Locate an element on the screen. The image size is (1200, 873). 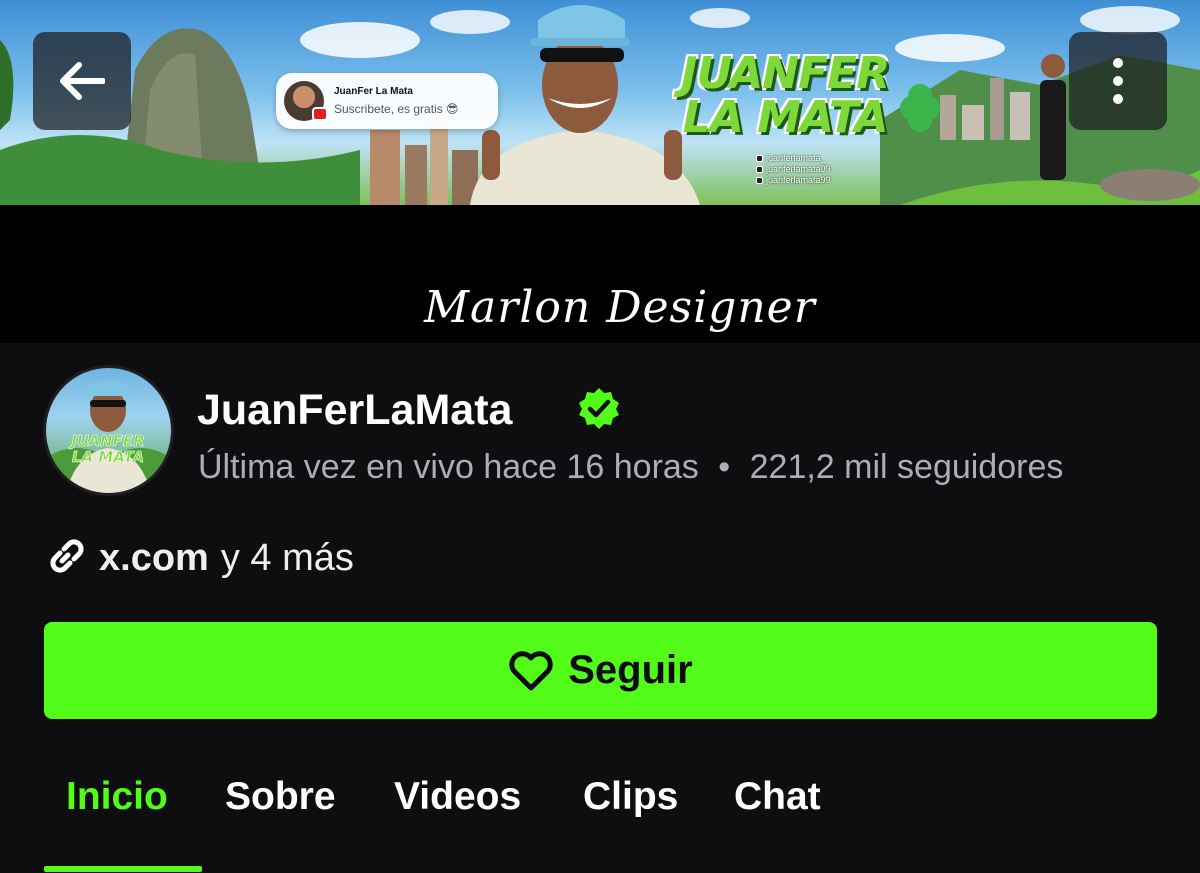
tab-chat: Chat is located at coordinates (777, 797).